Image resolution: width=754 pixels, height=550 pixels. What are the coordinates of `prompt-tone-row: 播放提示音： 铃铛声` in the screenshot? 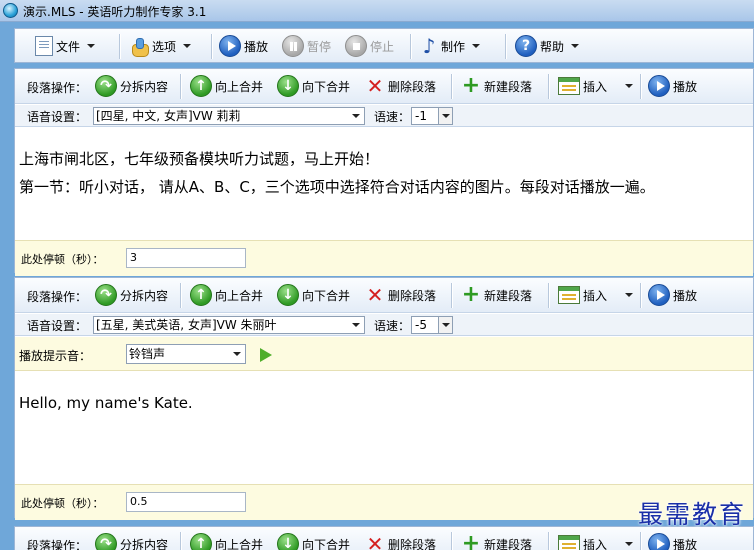 It's located at (384, 354).